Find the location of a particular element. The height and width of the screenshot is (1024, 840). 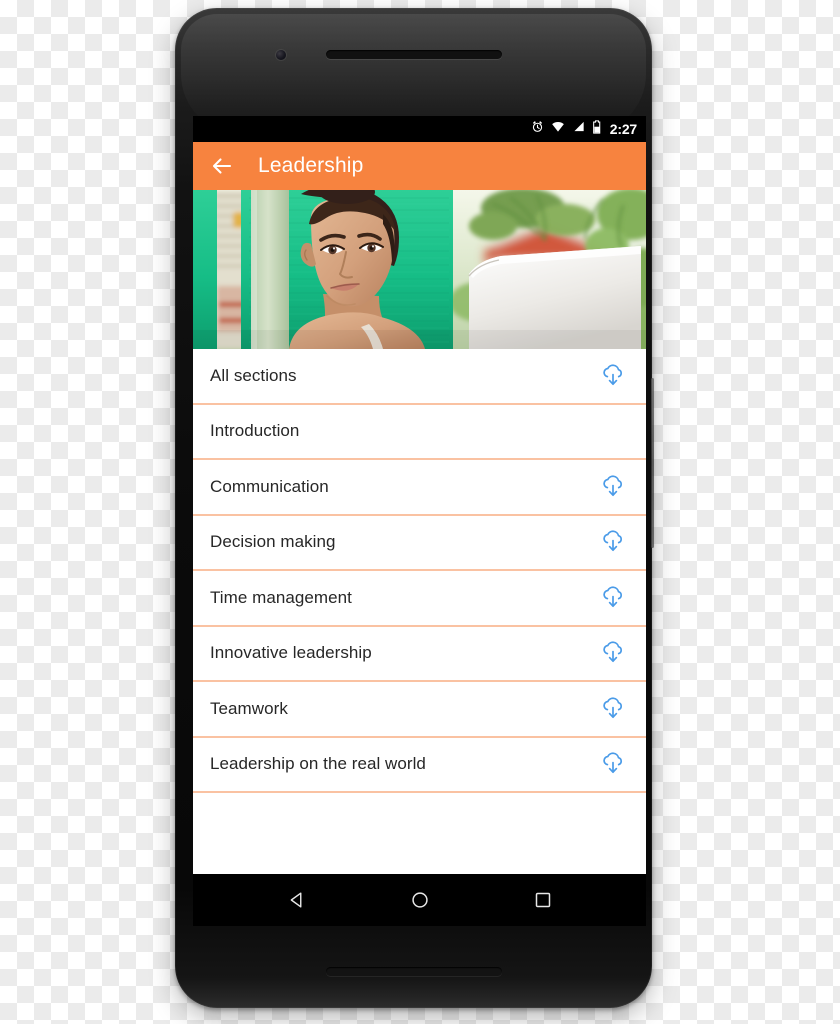

list-item-label: Leadership on the real world is located at coordinates (318, 764).